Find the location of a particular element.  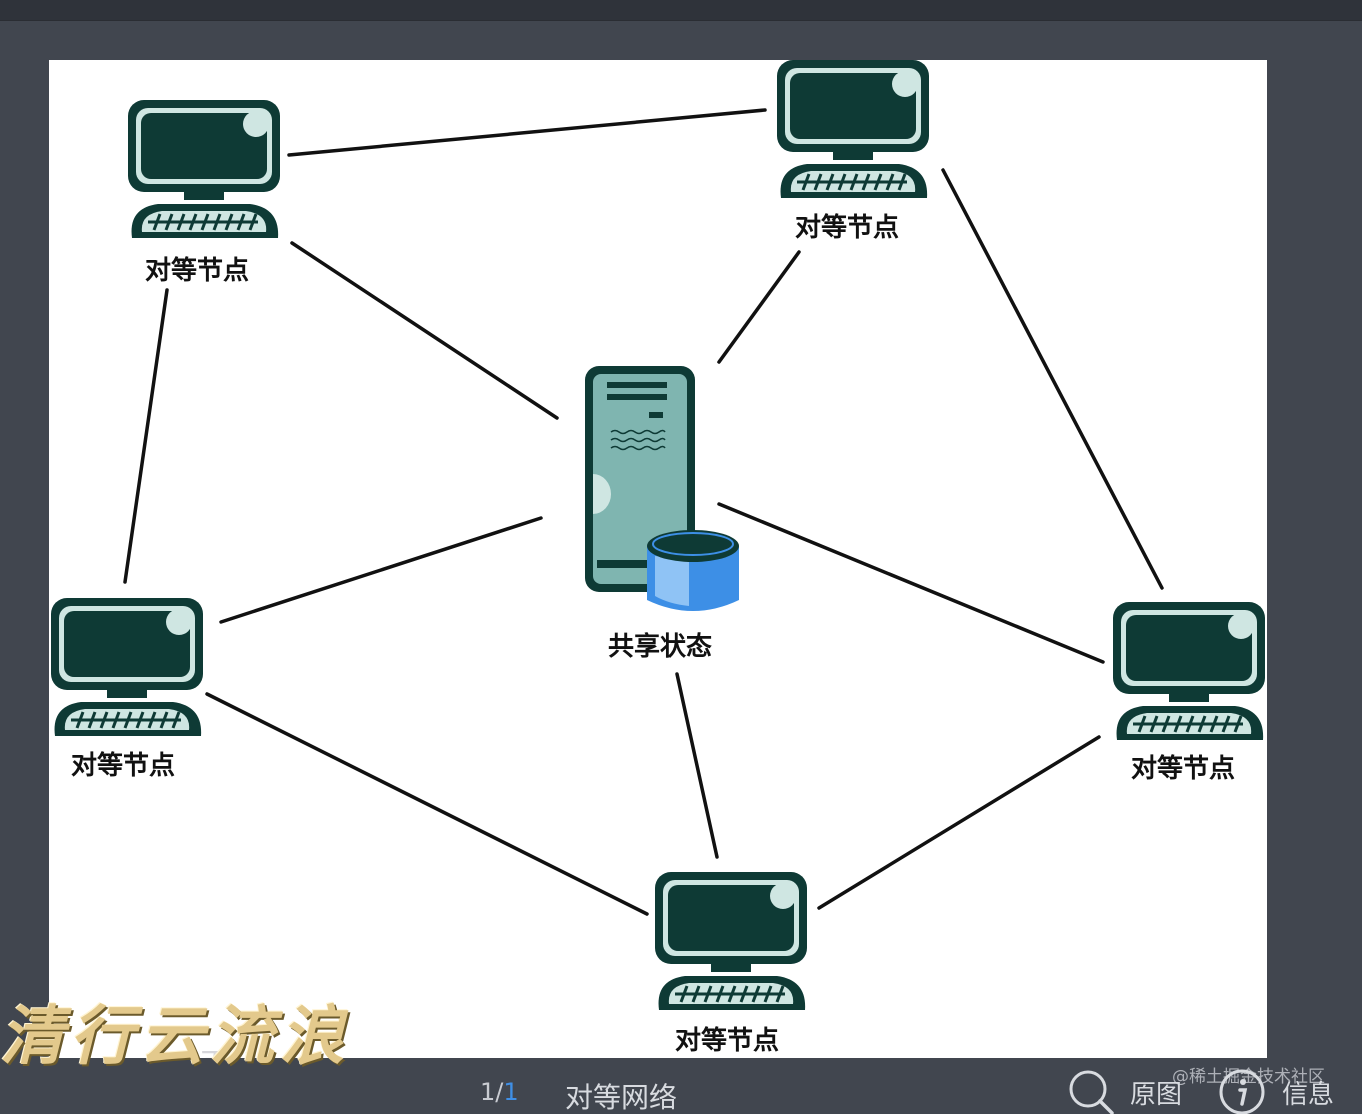

image-title: 对等网络 is located at coordinates (621, 1097).